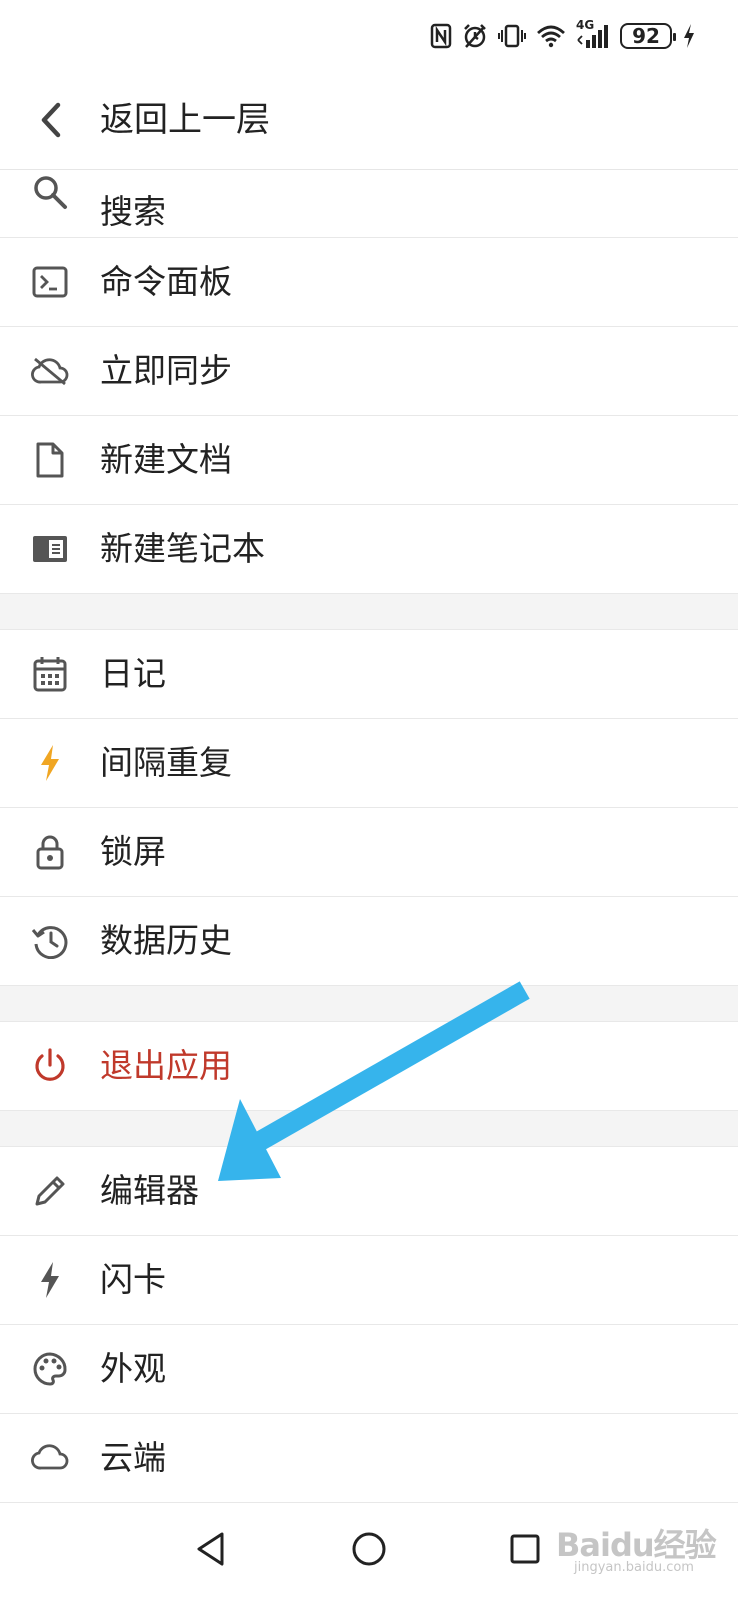 This screenshot has width=738, height=1600. I want to click on search-icon, so click(50, 192).